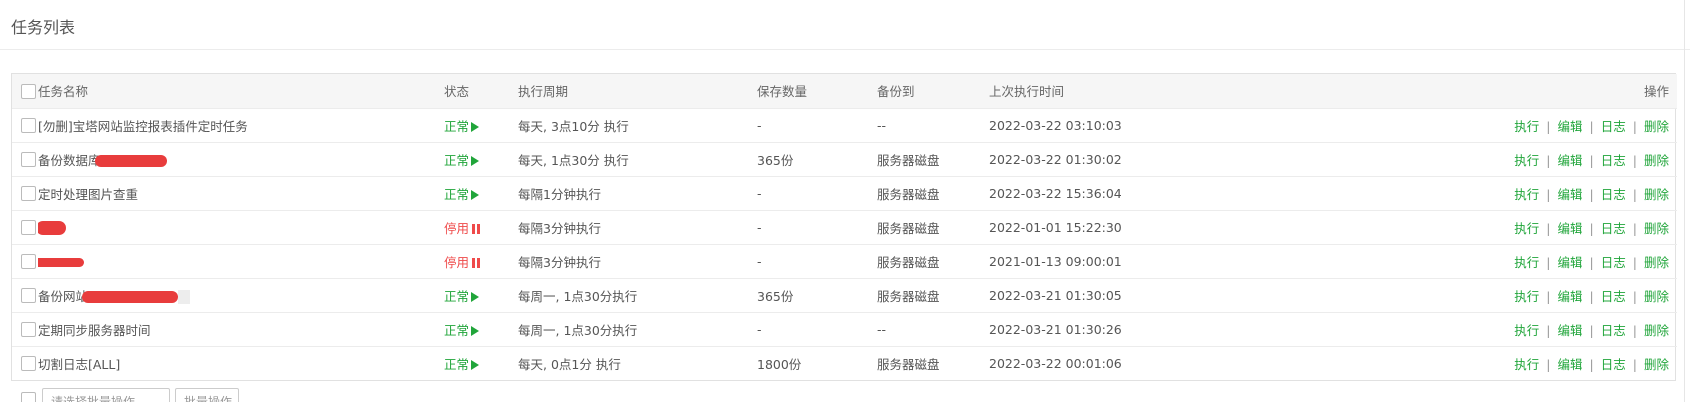 The width and height of the screenshot is (1690, 402). What do you see at coordinates (637, 193) in the screenshot?
I see `cycle-cell: 每隔1分钟执行` at bounding box center [637, 193].